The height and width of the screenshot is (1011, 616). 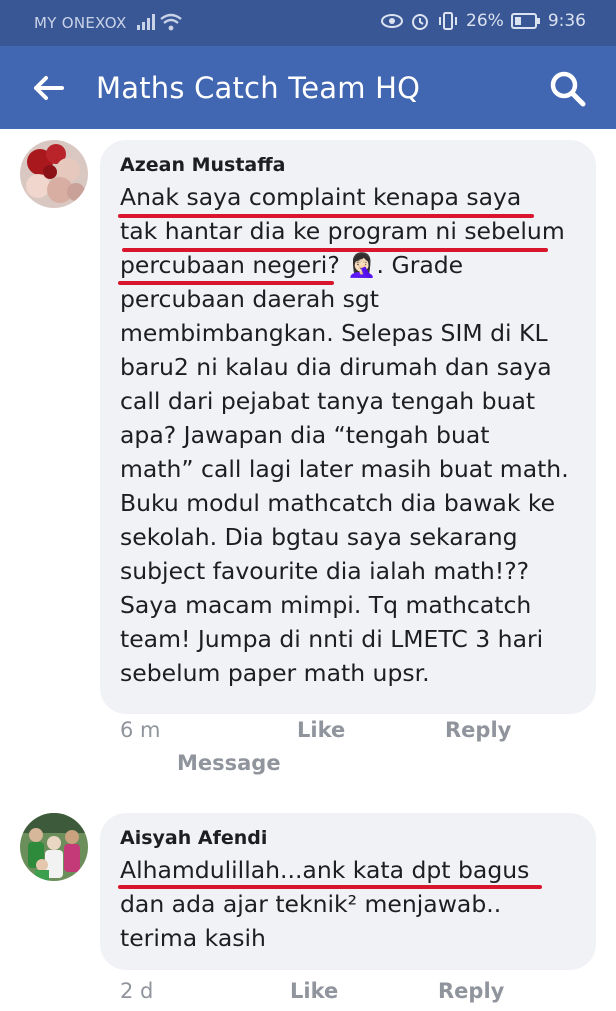 I want to click on comment-line: math” call lagi later masih buat math., so click(x=344, y=469).